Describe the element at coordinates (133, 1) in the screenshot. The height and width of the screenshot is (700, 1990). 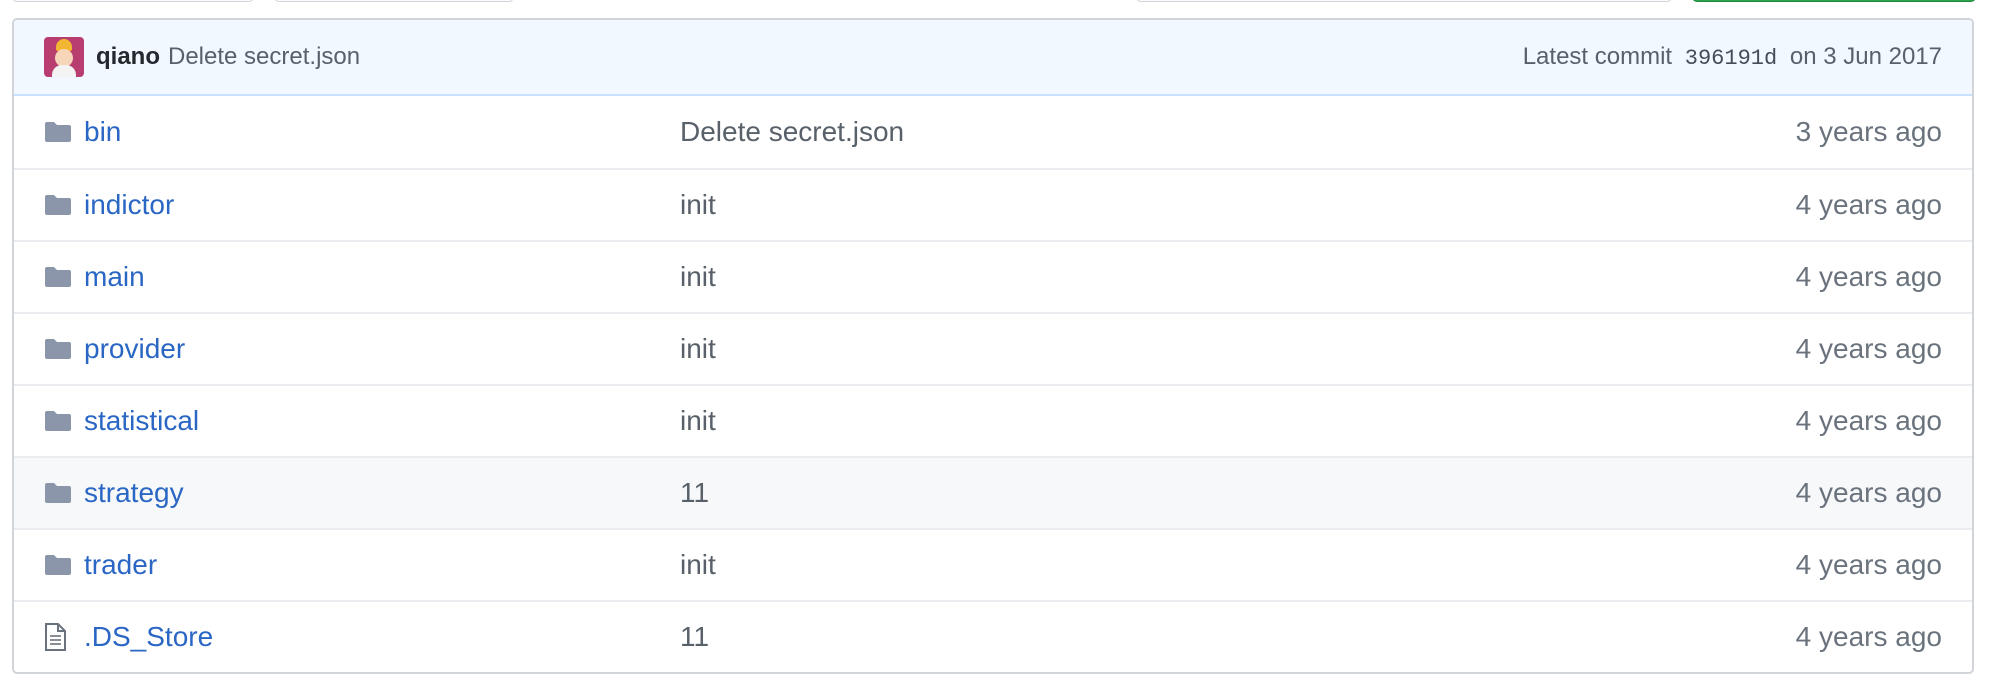
I see `branch-button` at that location.